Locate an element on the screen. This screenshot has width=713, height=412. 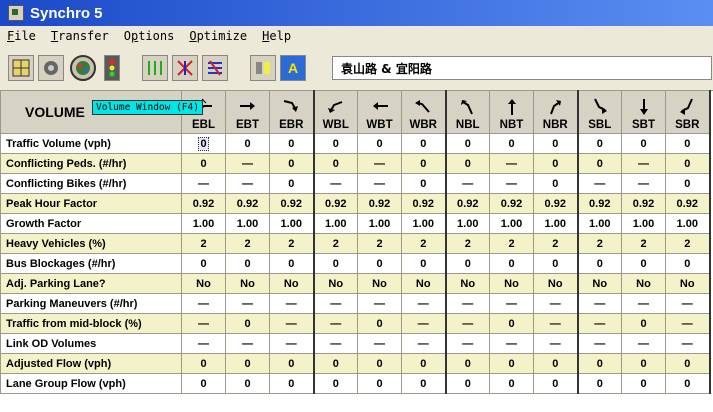
menu-optimize: Optimize is located at coordinates (218, 36).